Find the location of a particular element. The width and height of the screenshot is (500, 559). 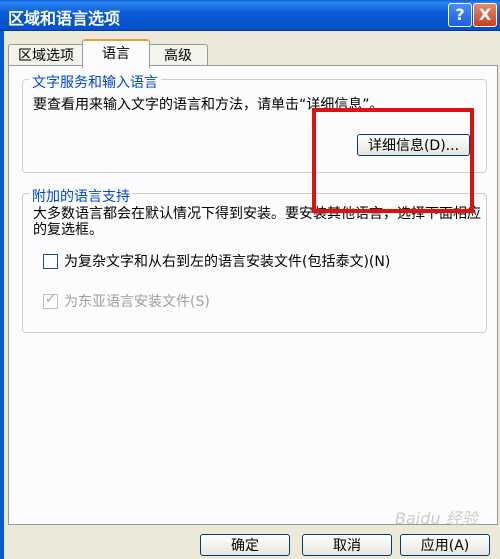

tab-languages: 语言 is located at coordinates (116, 53).